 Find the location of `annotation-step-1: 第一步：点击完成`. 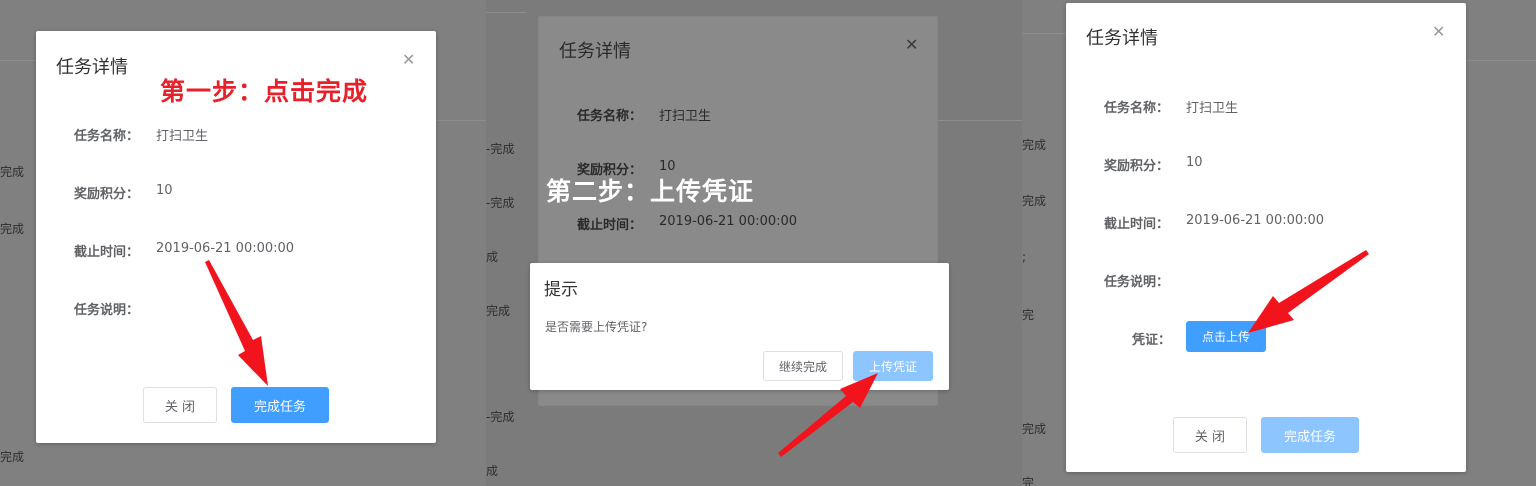

annotation-step-1: 第一步：点击完成 is located at coordinates (264, 91).